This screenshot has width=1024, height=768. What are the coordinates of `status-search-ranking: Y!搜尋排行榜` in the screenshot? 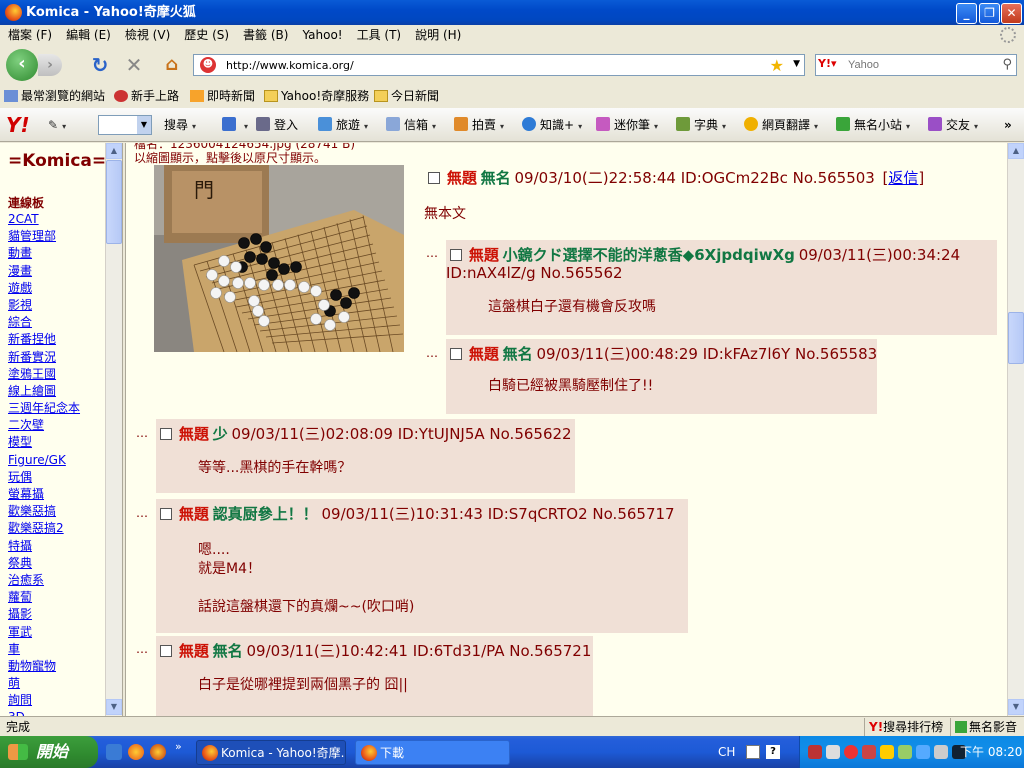 It's located at (903, 727).